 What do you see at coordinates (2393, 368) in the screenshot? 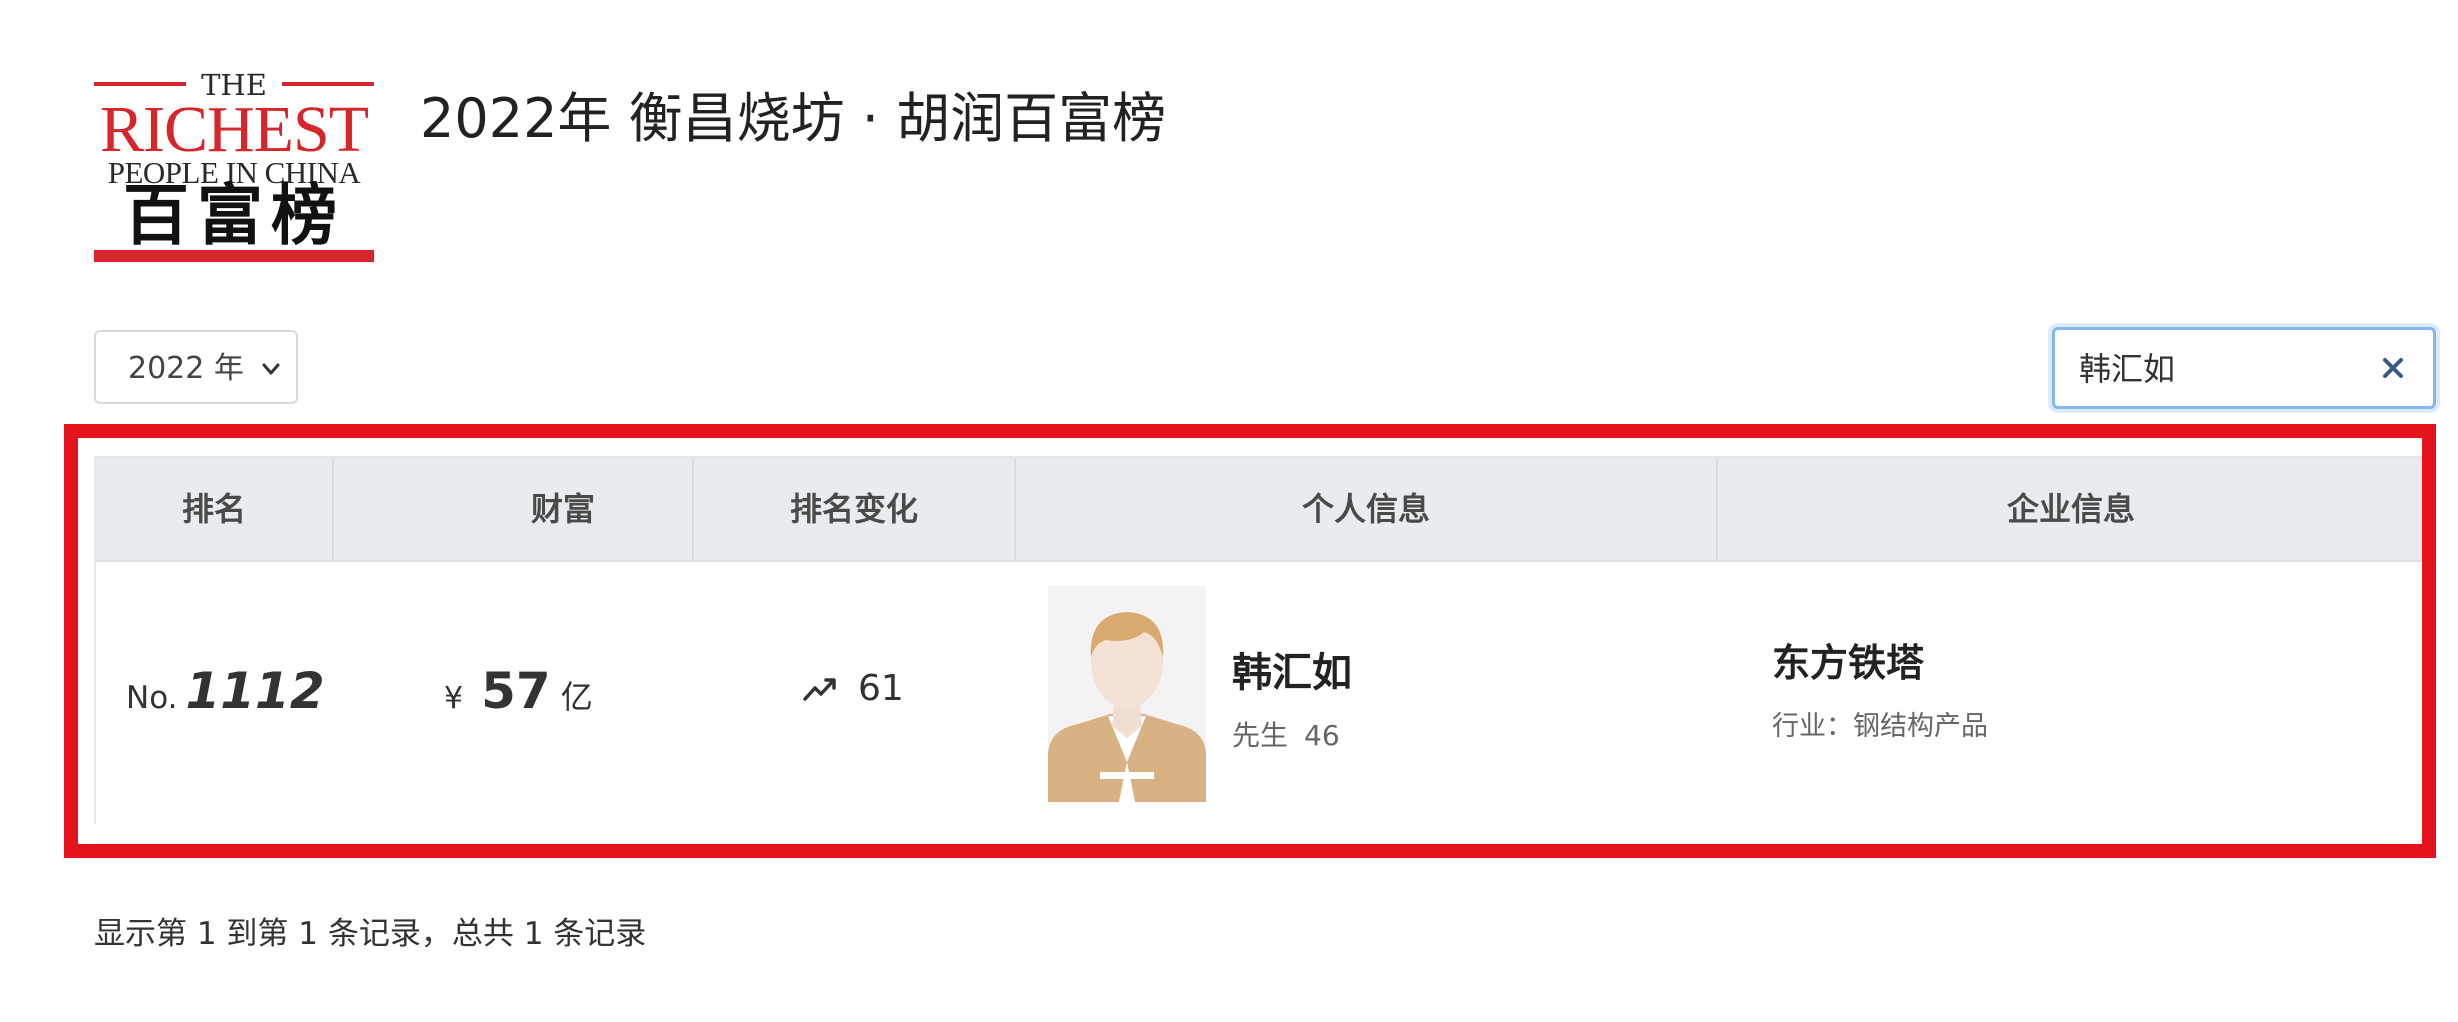
I see `close-icon` at bounding box center [2393, 368].